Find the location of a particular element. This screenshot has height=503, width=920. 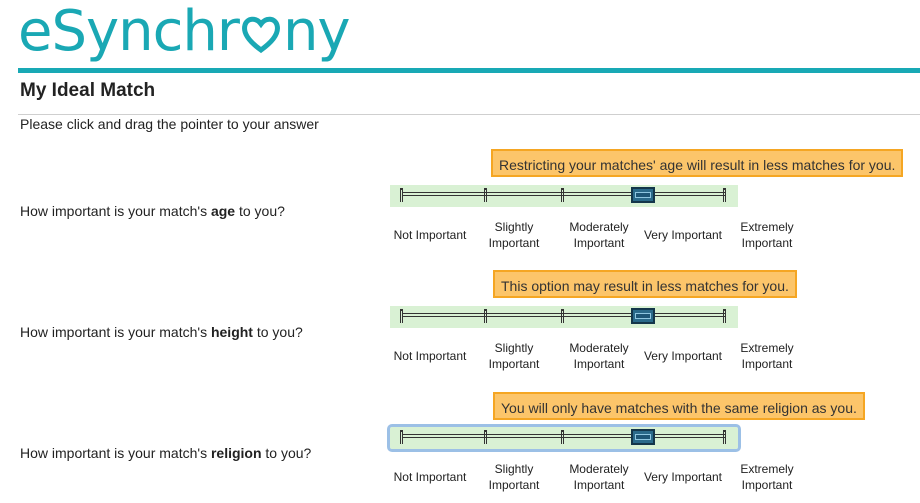

age-importance-slider is located at coordinates (564, 196).